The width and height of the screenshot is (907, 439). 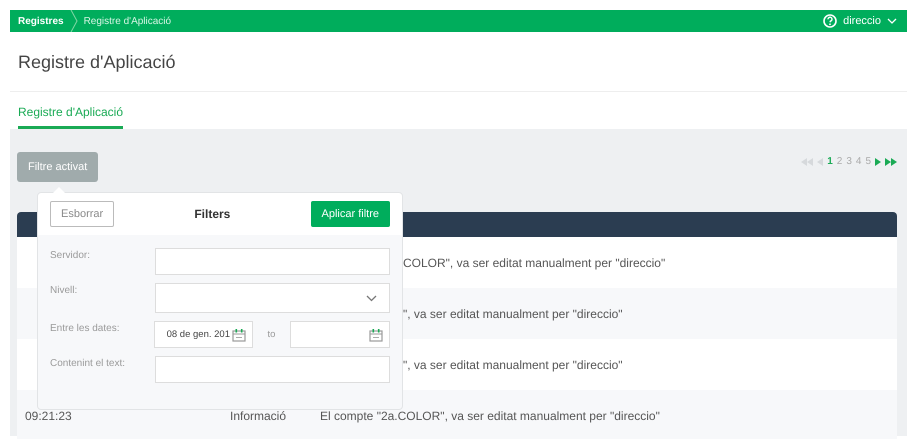 What do you see at coordinates (203, 334) in the screenshot?
I see `date-field: 08 de gen. 201` at bounding box center [203, 334].